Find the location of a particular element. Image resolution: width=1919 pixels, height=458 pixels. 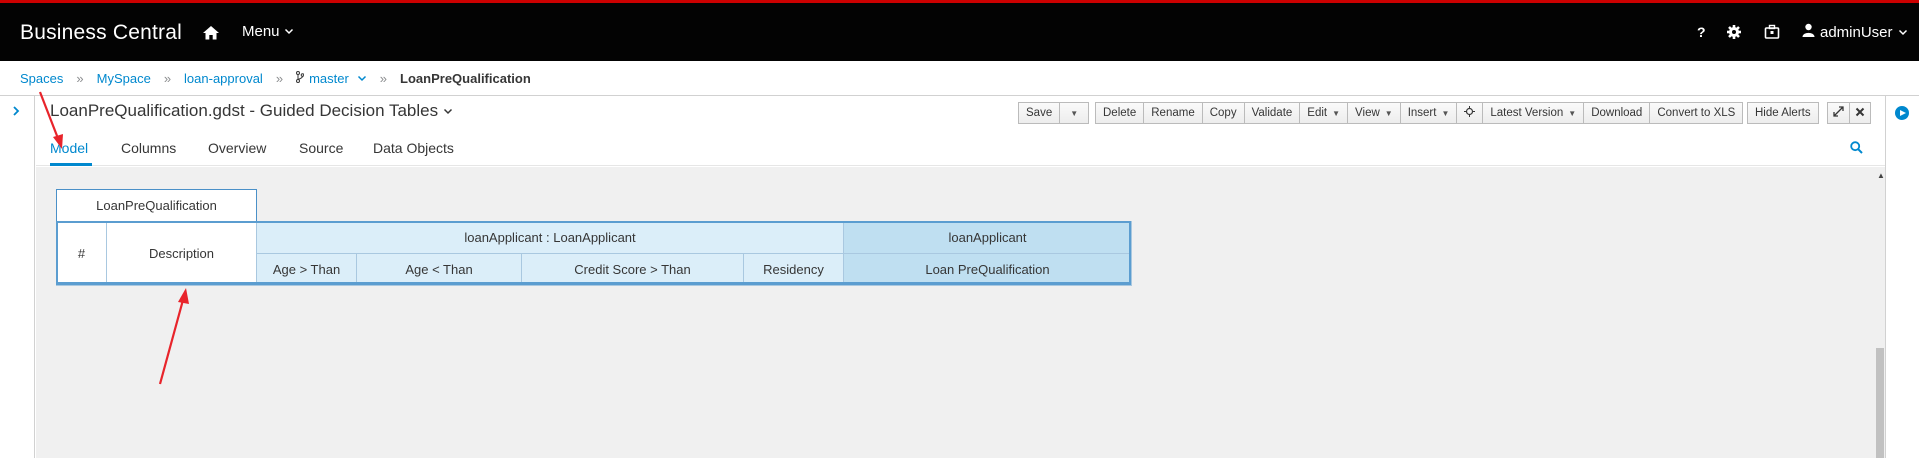

download-button: Download is located at coordinates (1617, 113).